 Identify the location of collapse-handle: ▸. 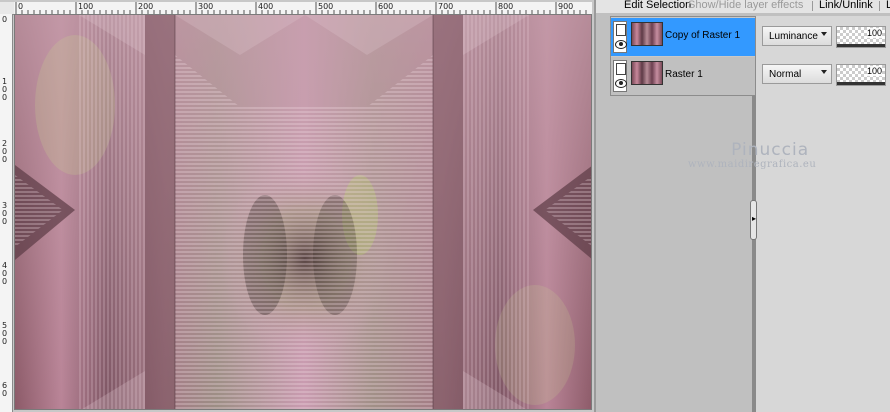
(753, 220).